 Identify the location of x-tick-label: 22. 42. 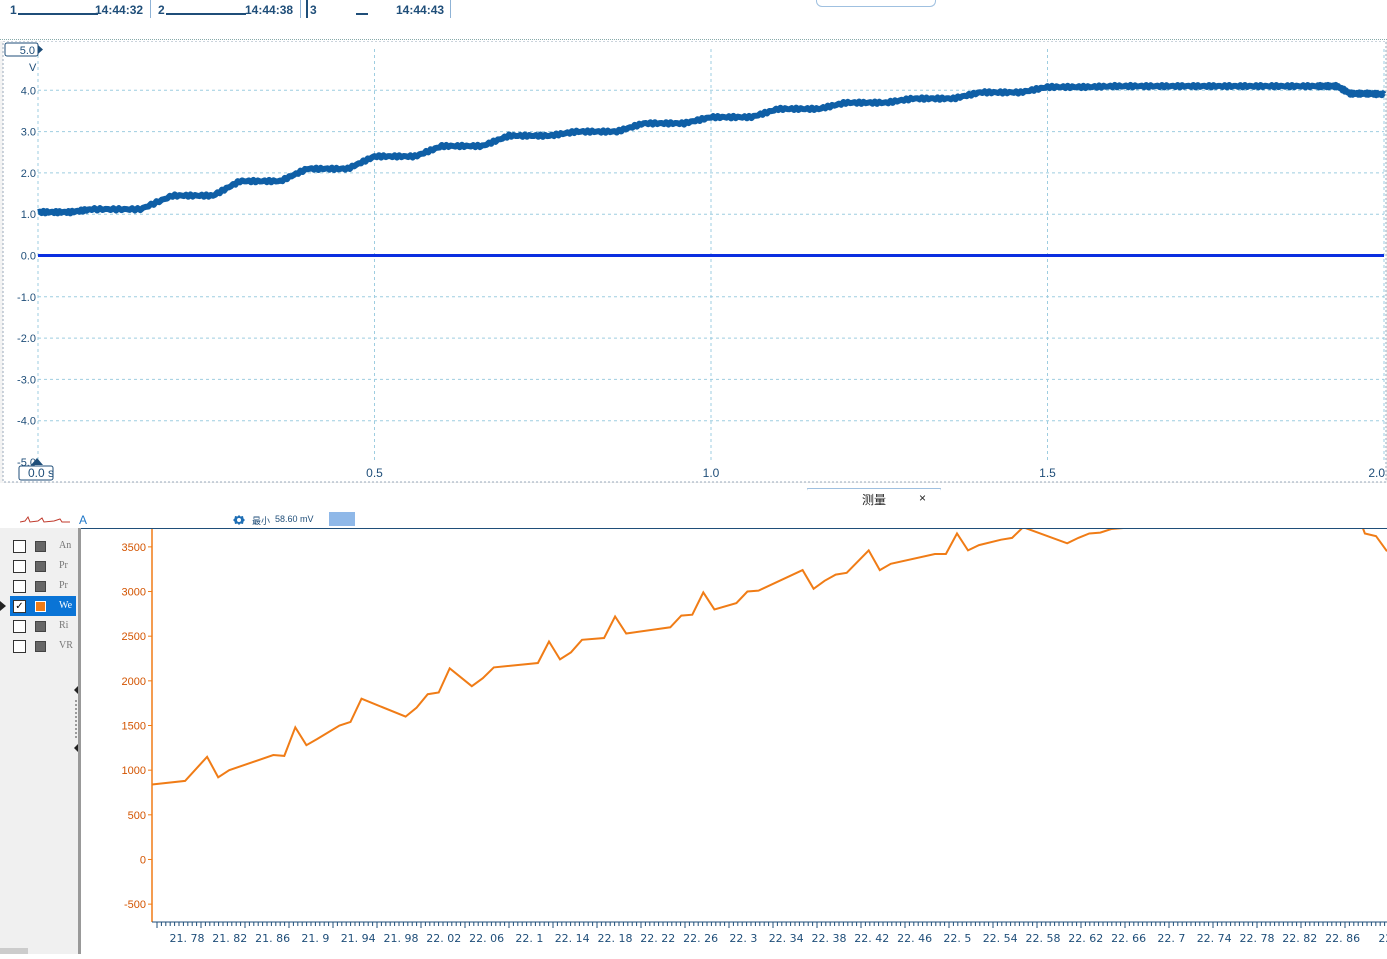
(871, 938).